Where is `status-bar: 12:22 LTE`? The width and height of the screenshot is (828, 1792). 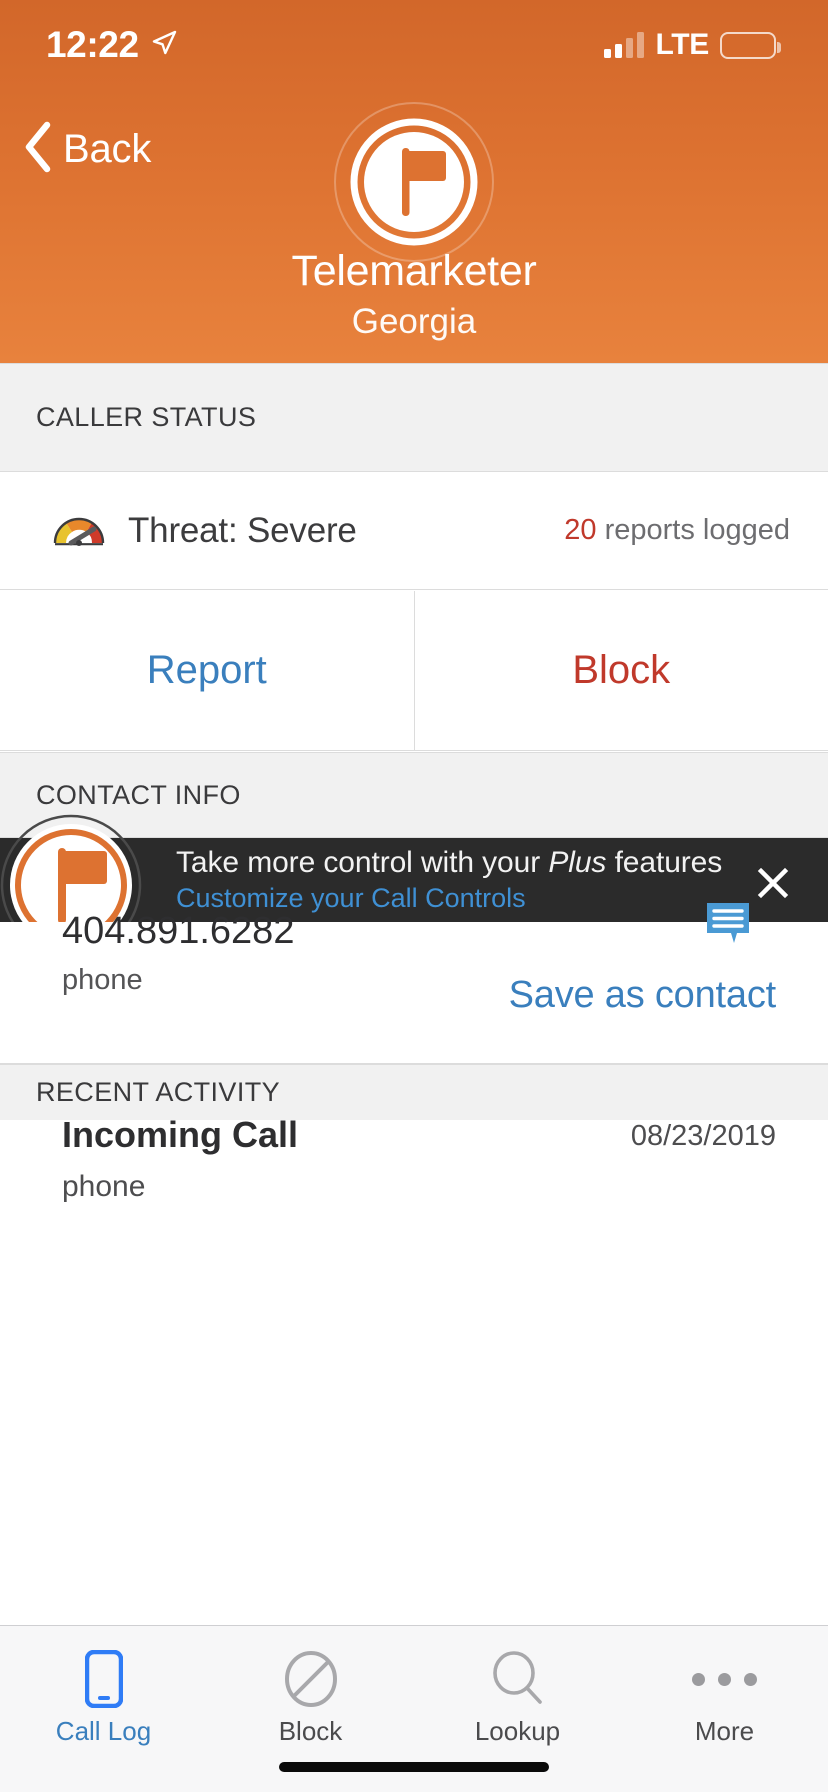 status-bar: 12:22 LTE is located at coordinates (414, 45).